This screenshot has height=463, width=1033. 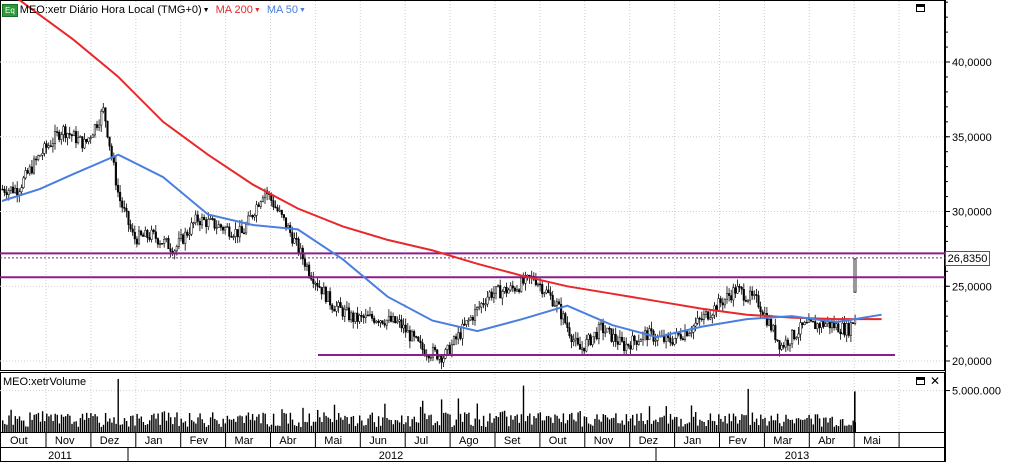 I want to click on ma50-label: MA 50, so click(x=282, y=10).